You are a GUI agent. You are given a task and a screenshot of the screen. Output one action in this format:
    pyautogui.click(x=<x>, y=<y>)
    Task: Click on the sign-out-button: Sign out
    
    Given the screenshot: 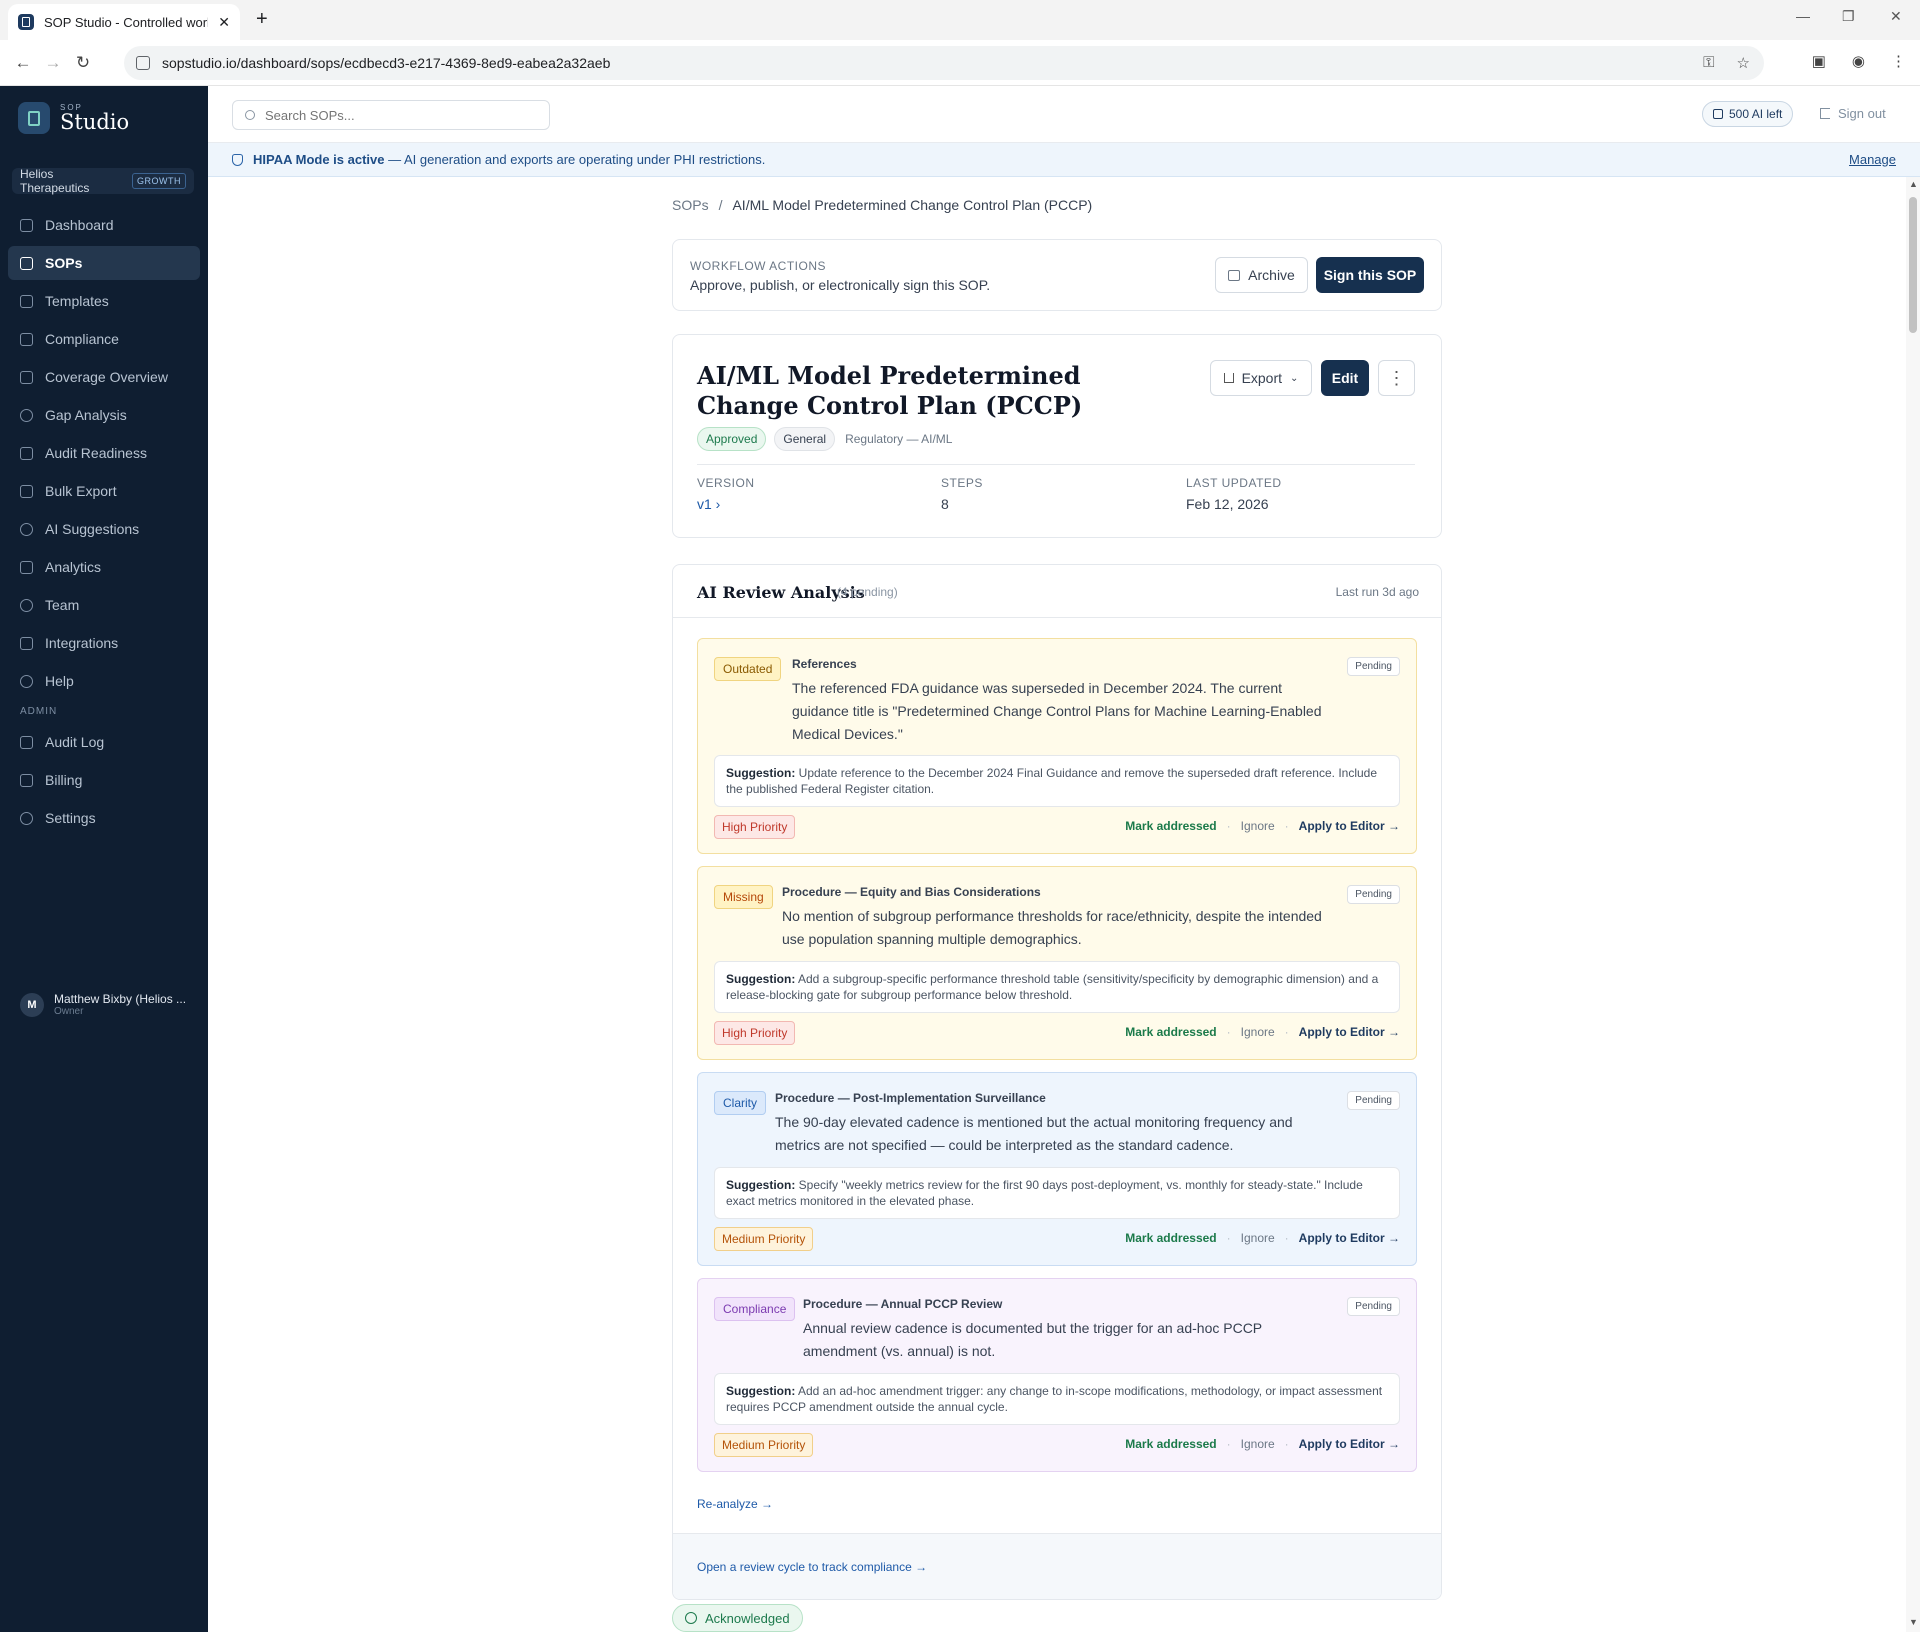 What is the action you would take?
    pyautogui.click(x=1853, y=113)
    